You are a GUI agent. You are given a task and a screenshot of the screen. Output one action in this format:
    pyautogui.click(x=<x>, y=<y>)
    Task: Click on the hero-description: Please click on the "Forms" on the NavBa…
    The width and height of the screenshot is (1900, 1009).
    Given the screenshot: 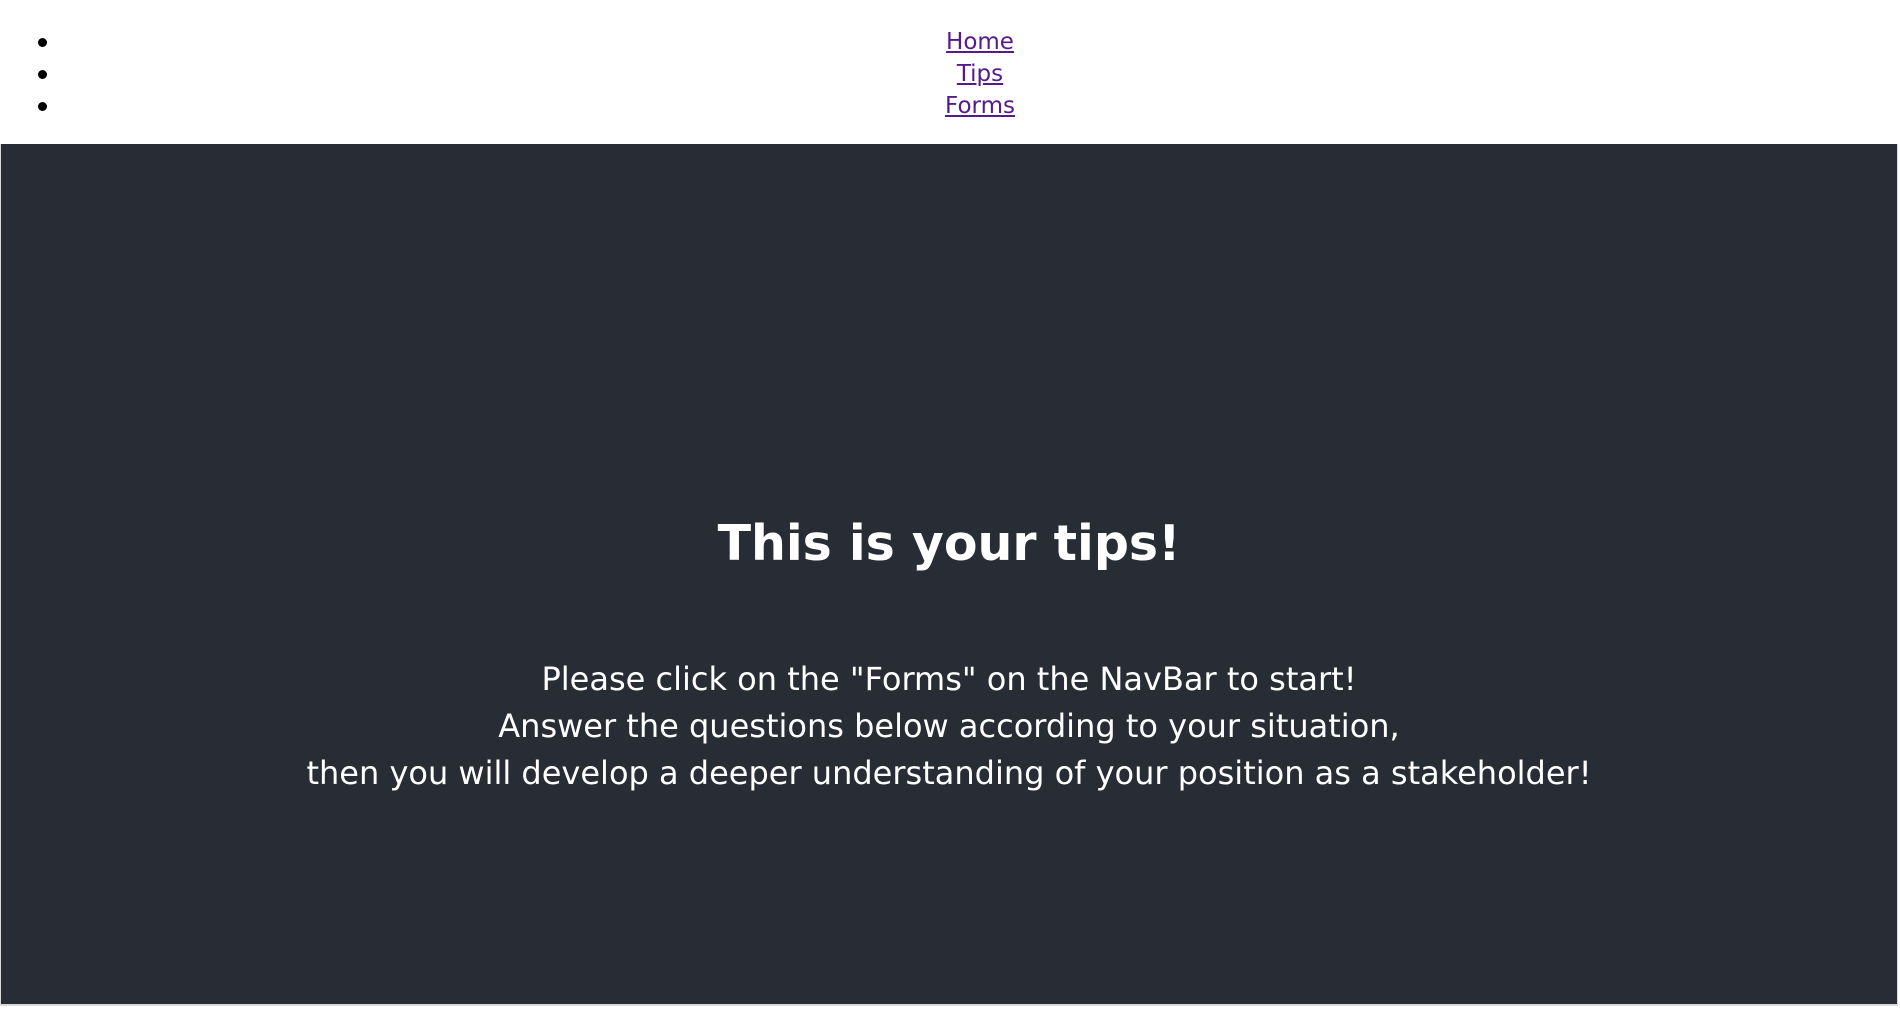 What is the action you would take?
    pyautogui.click(x=949, y=726)
    